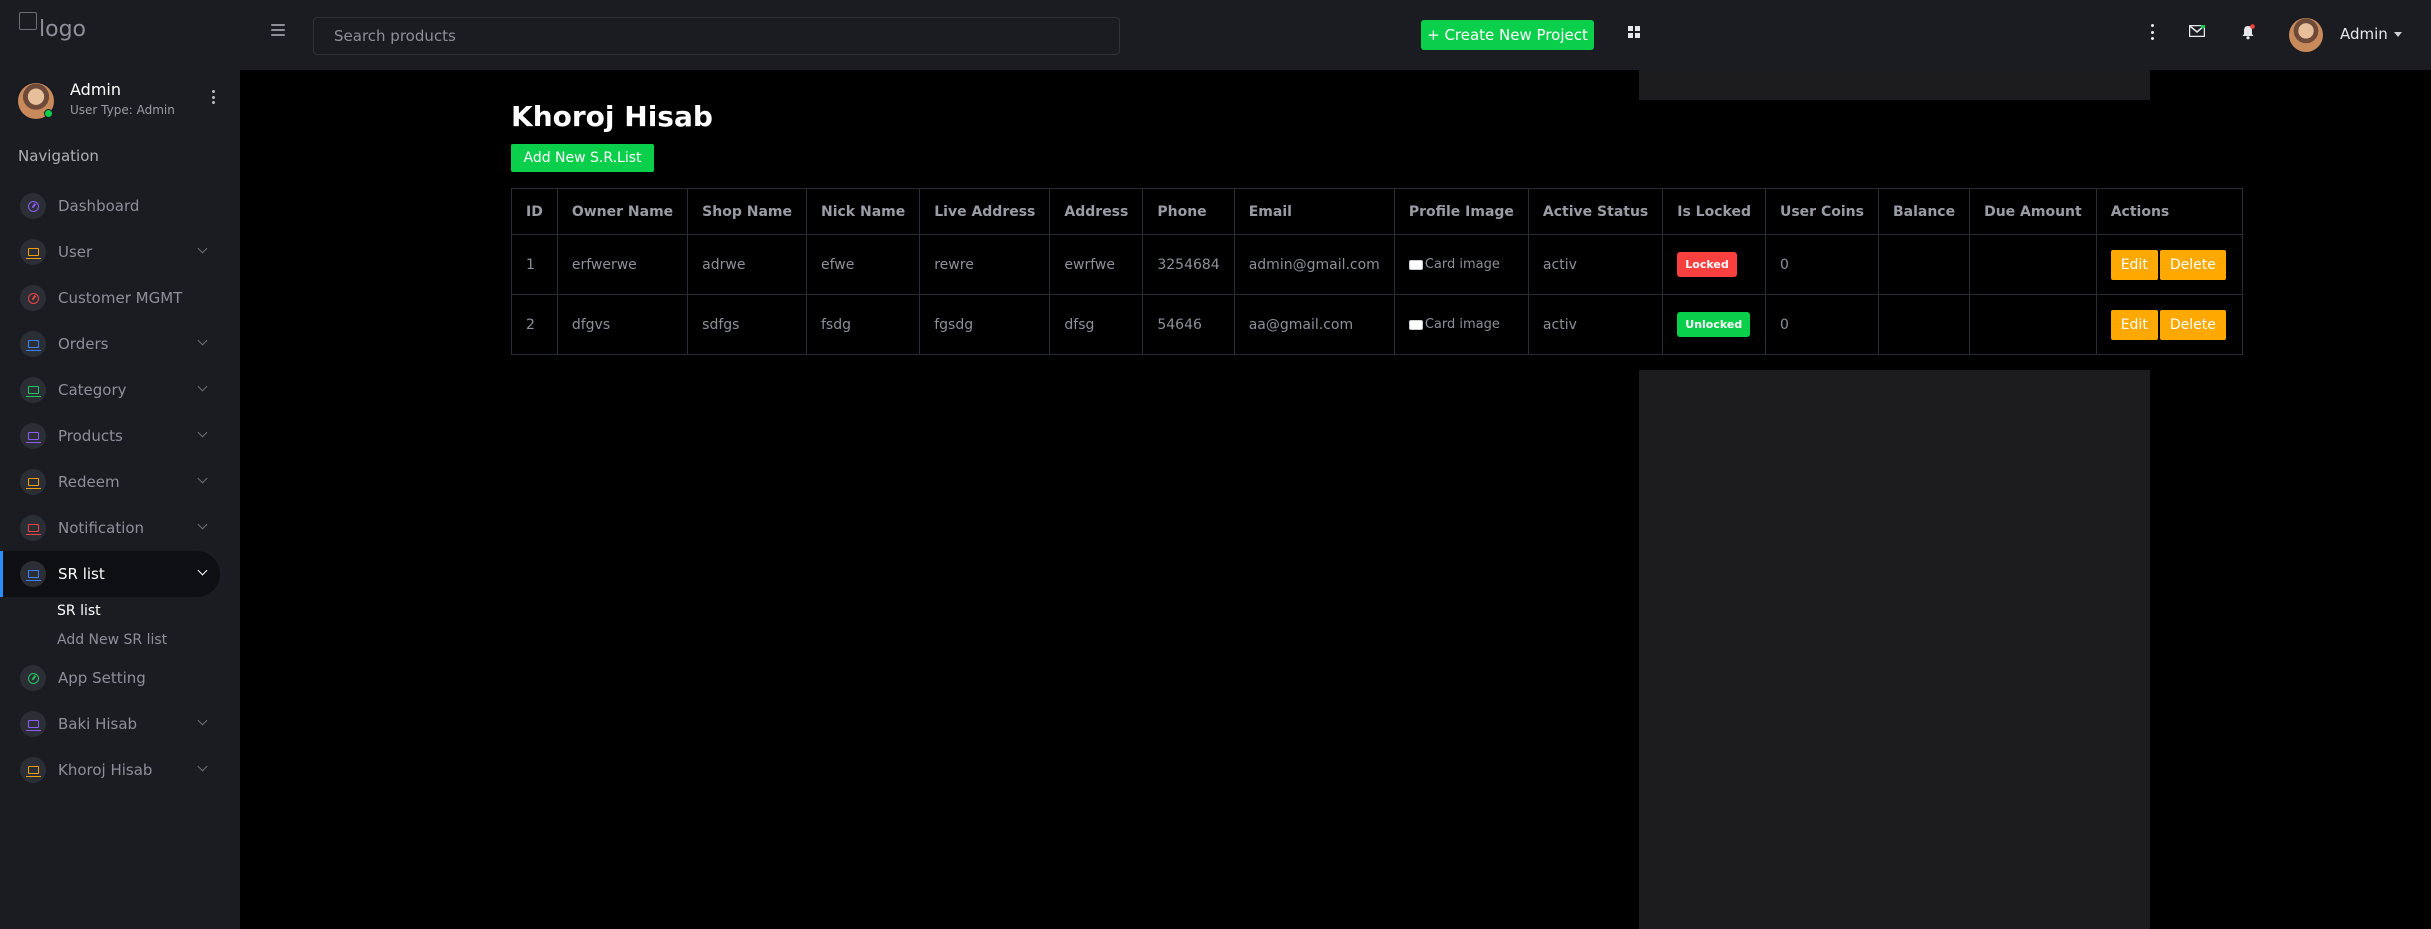  What do you see at coordinates (1096, 264) in the screenshot?
I see `cell-address: ewrfwe` at bounding box center [1096, 264].